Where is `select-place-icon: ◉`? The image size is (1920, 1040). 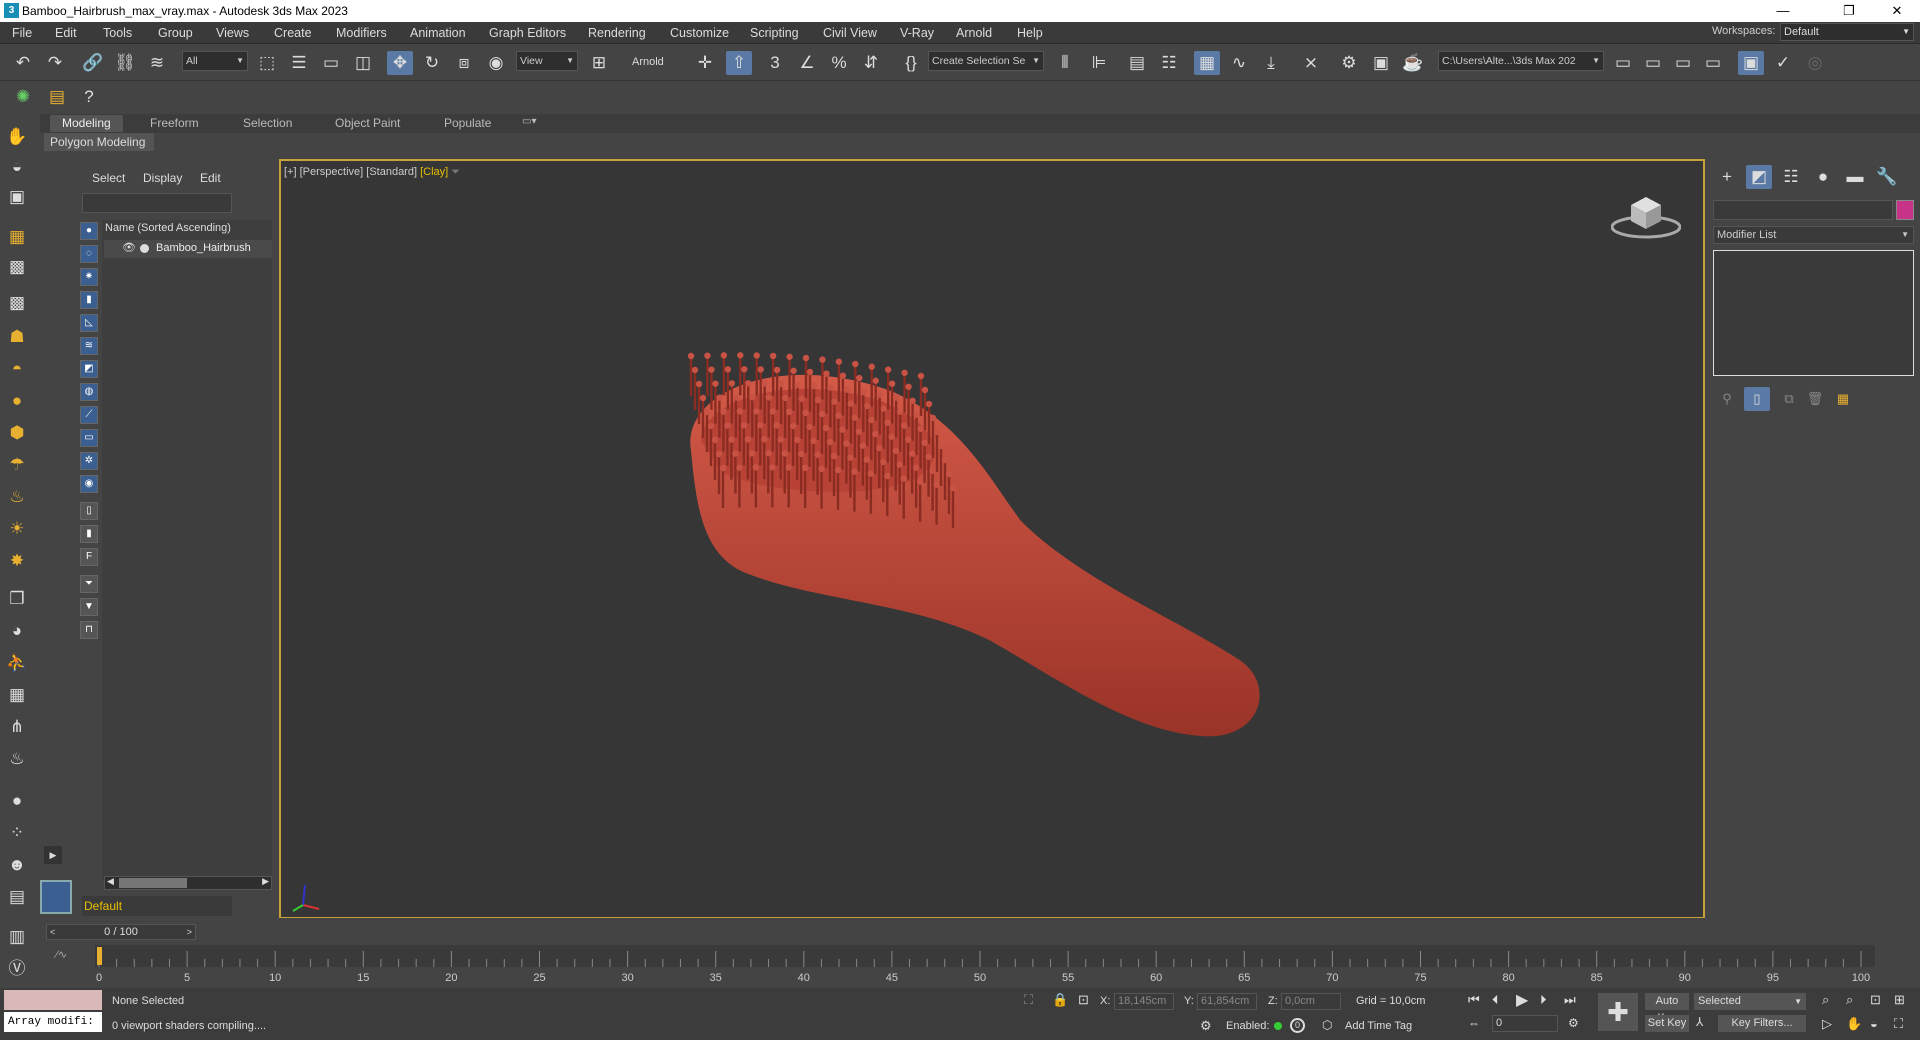
select-place-icon: ◉ is located at coordinates (496, 63).